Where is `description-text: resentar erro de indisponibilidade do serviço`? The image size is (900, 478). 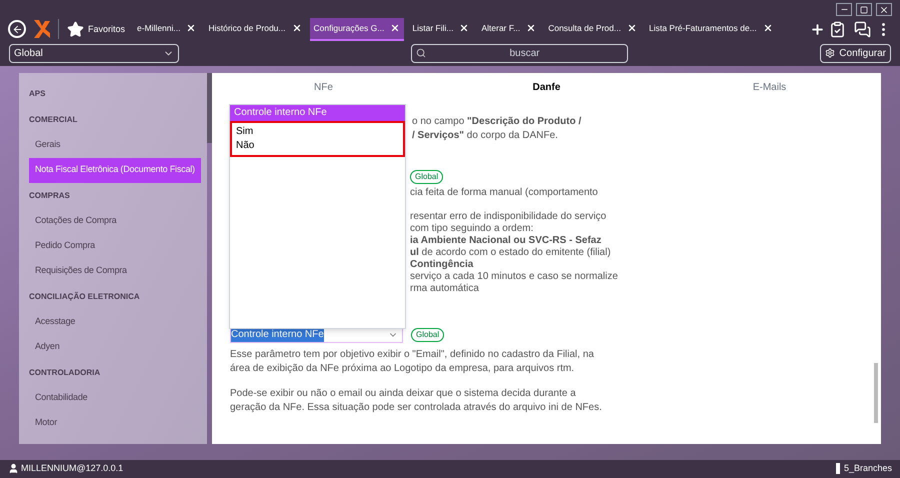 description-text: resentar erro de indisponibilidade do serviço is located at coordinates (509, 216).